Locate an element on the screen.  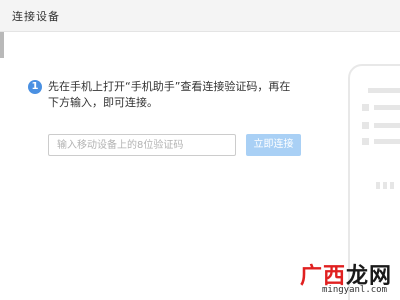
connect-now-button: 立即连接 is located at coordinates (273, 145).